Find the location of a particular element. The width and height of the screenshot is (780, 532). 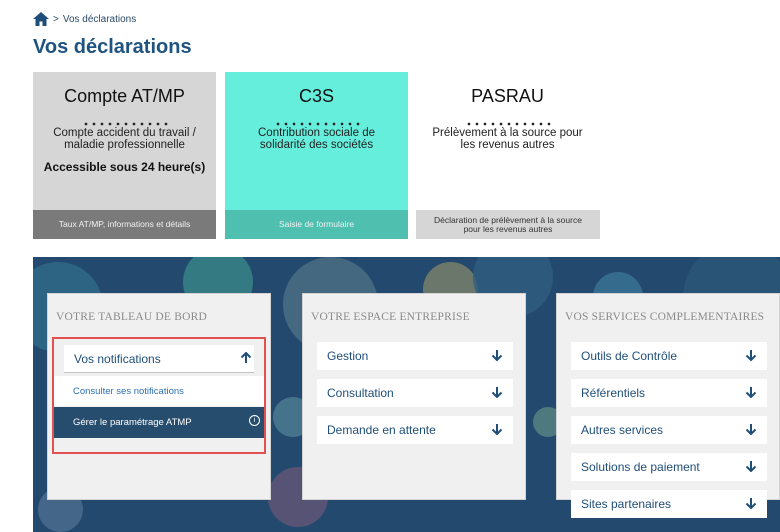

notifications-toggle: Vos notifications is located at coordinates (159, 359).